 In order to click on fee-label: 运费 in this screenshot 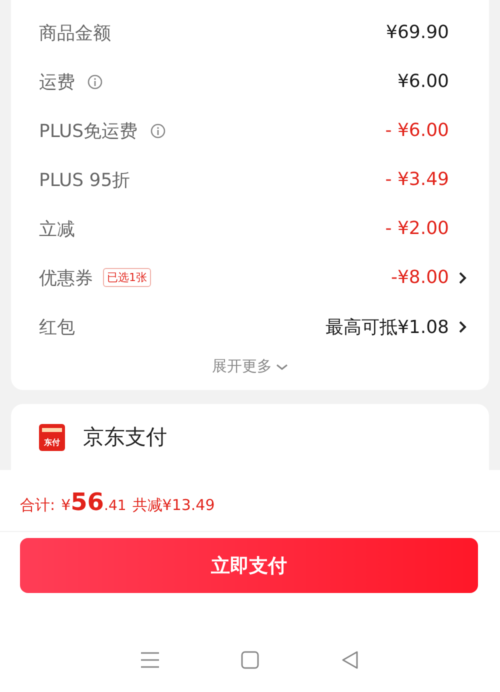, I will do `click(57, 82)`.